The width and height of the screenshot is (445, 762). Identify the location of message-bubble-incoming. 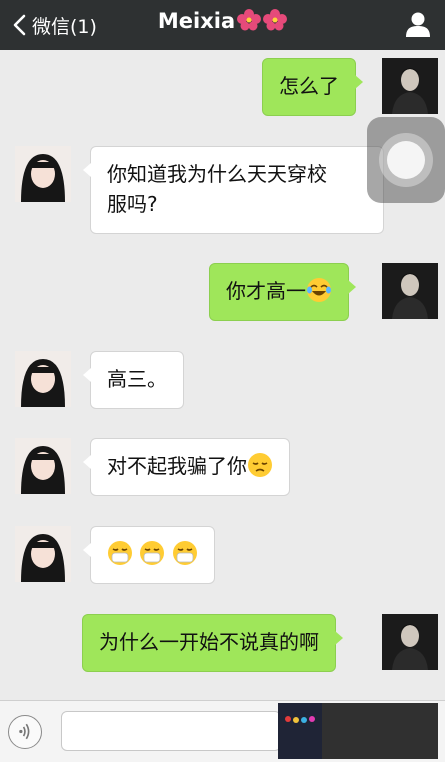
(149, 555).